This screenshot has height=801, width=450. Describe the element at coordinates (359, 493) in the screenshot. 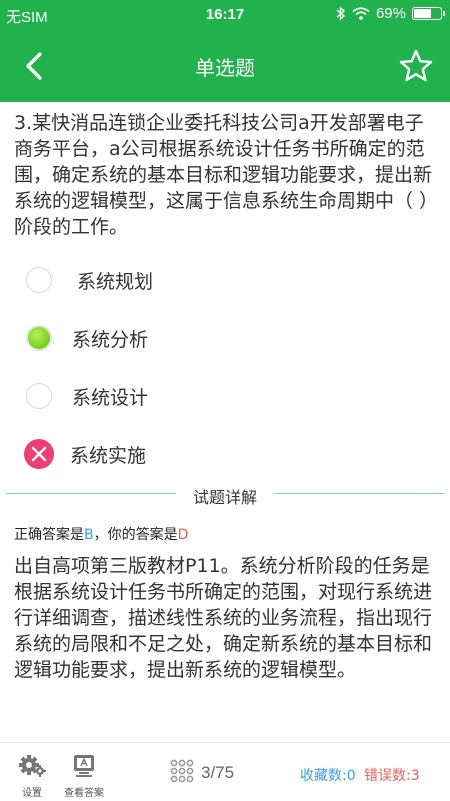

I see `divider-right` at that location.